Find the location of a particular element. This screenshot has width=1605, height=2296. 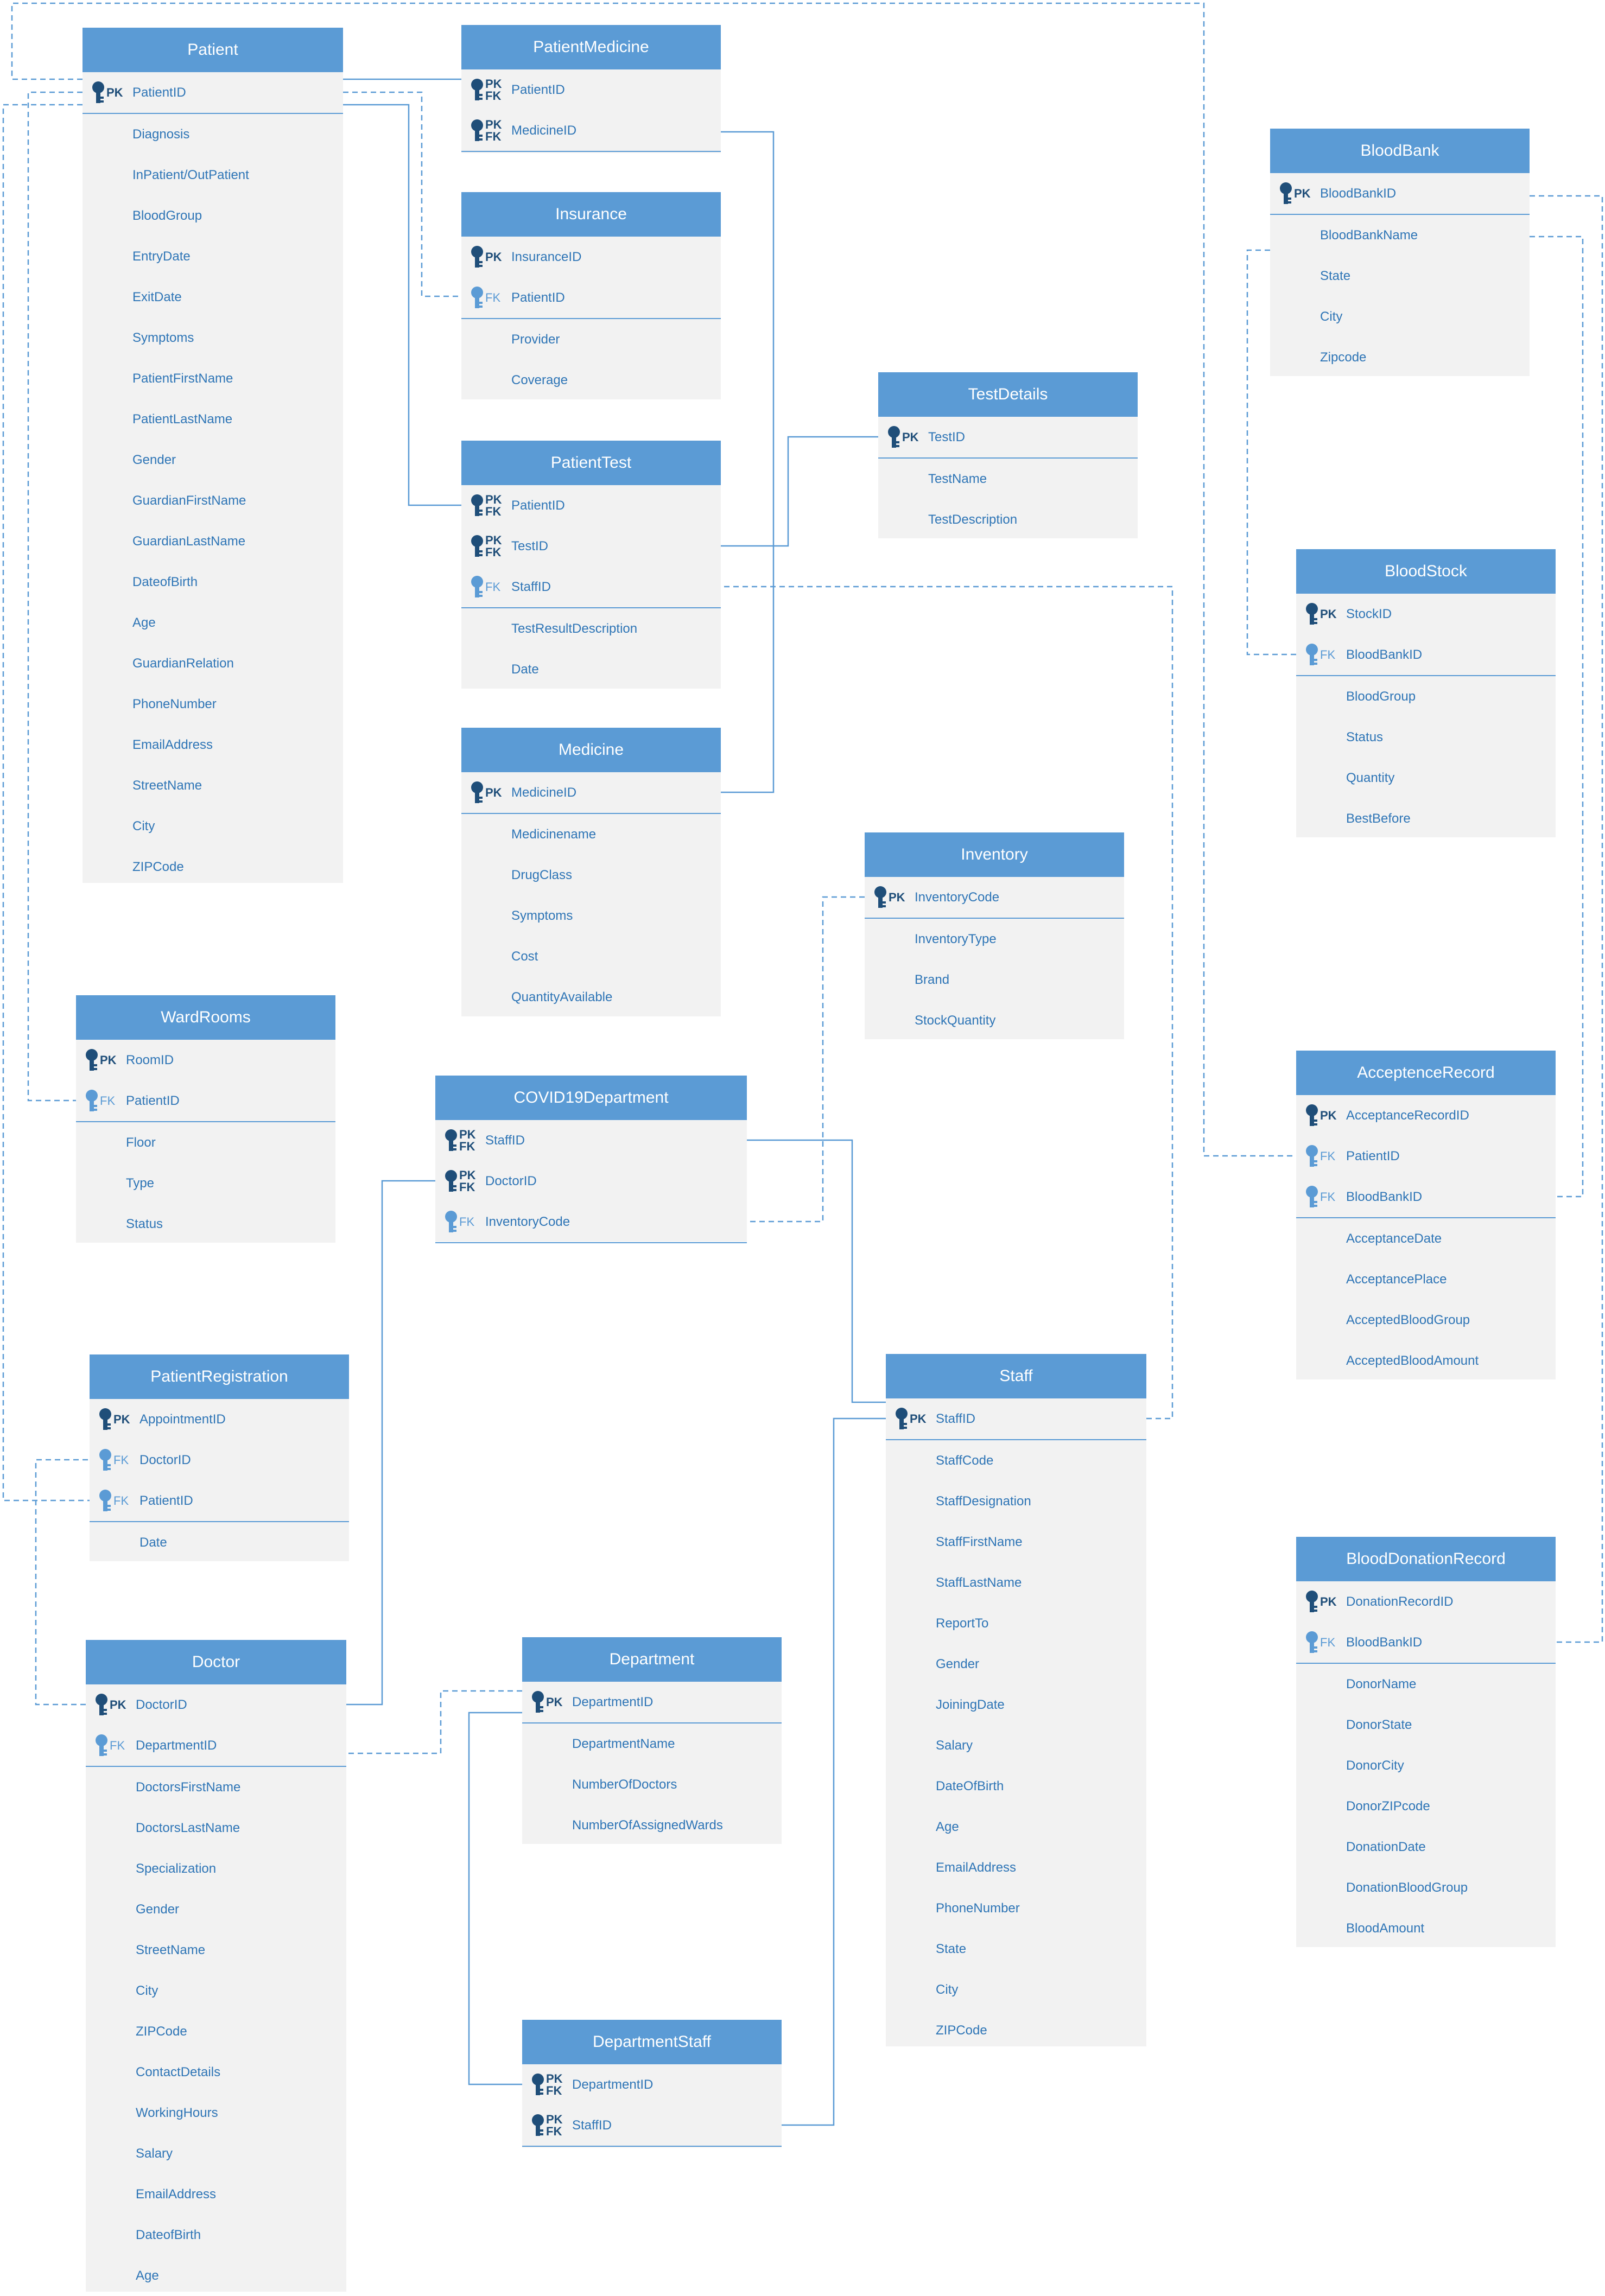

key-field: FK DepartmentID is located at coordinates (216, 1745).